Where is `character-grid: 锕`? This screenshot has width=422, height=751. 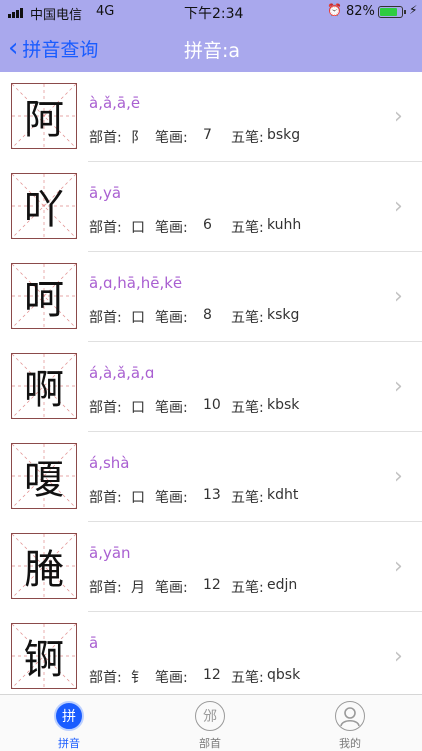 character-grid: 锕 is located at coordinates (44, 656).